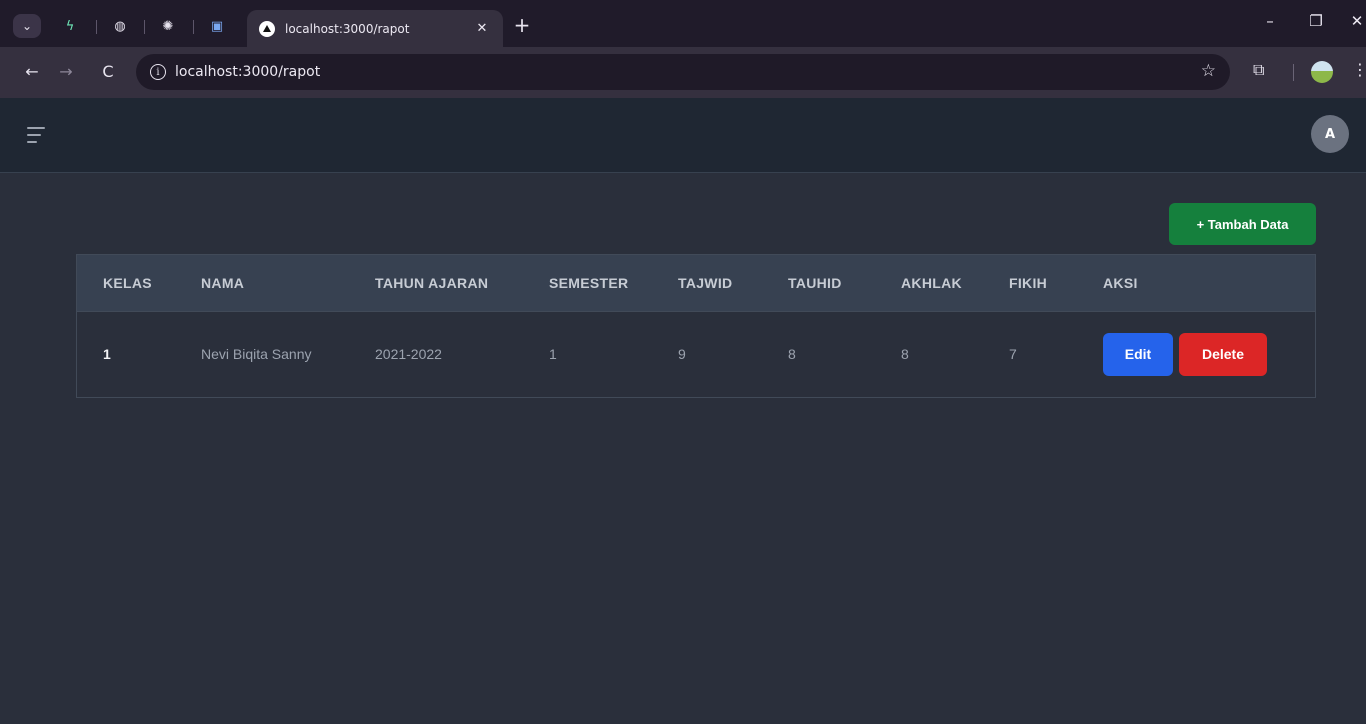 The width and height of the screenshot is (1366, 724). I want to click on pinned-tab-bolt-icon: ϟ, so click(70, 26).